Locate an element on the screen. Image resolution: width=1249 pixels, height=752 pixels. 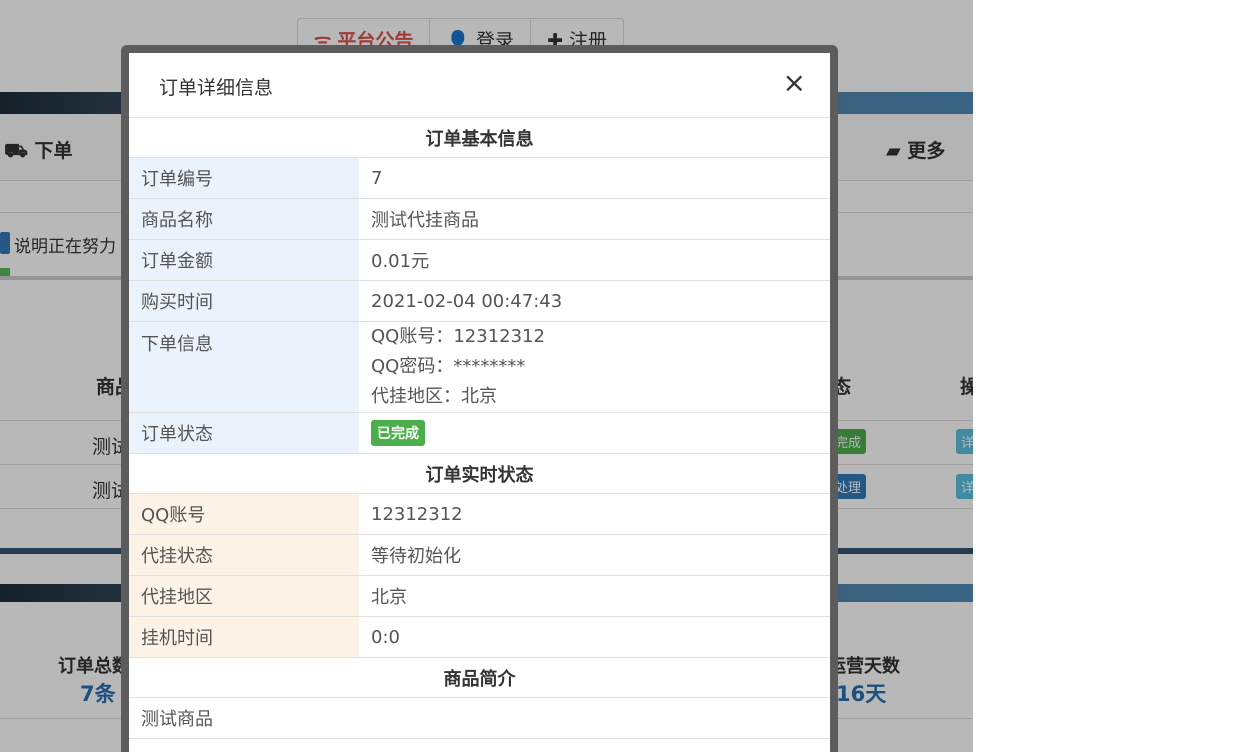
time-value: 2021-02-04 00:47:43 is located at coordinates (594, 301).